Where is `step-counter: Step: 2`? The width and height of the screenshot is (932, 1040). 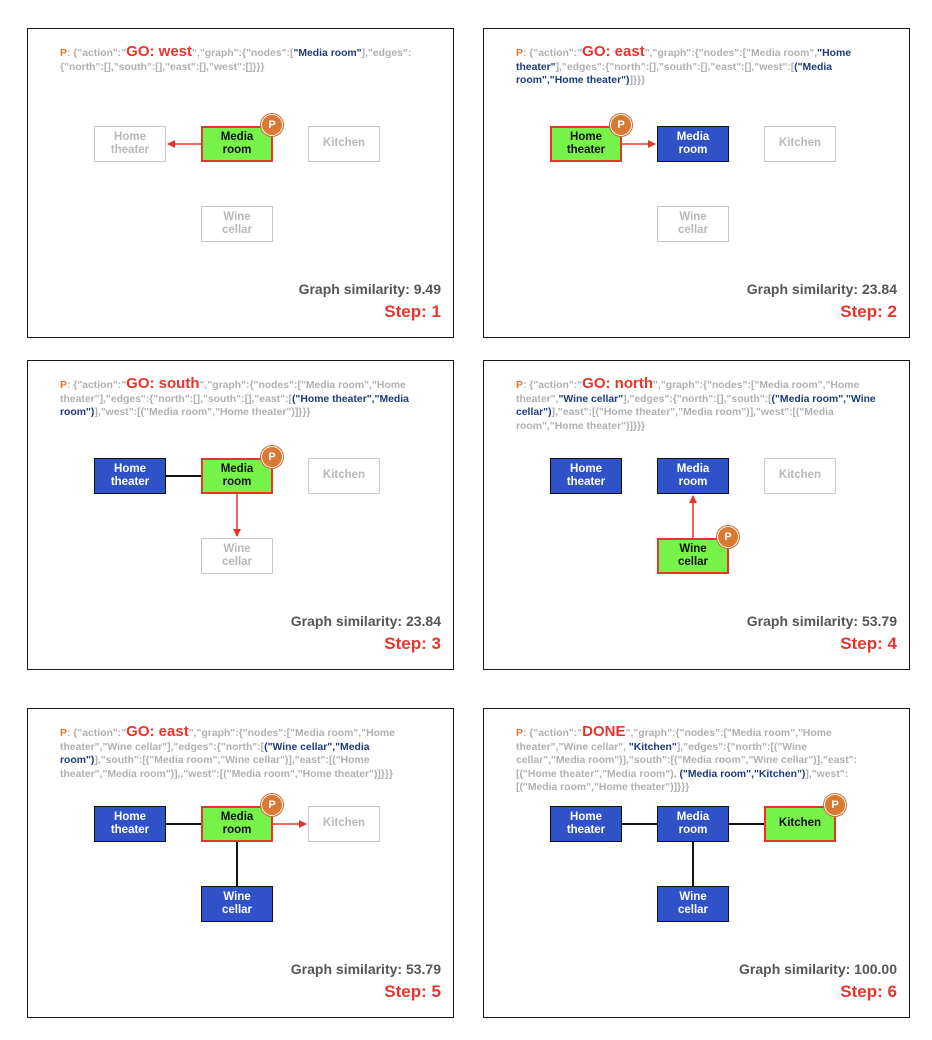
step-counter: Step: 2 is located at coordinates (868, 312).